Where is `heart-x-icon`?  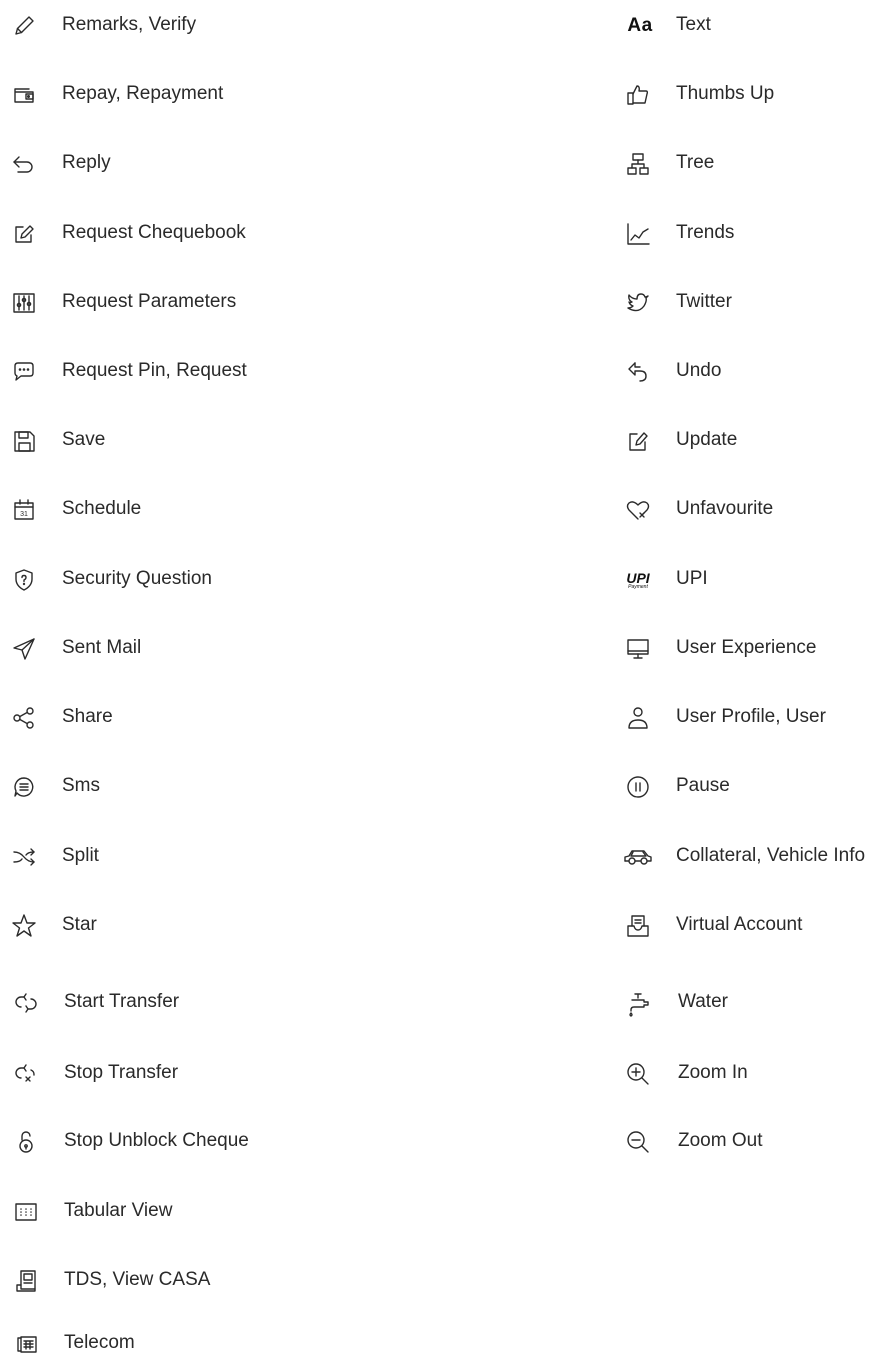 heart-x-icon is located at coordinates (638, 510).